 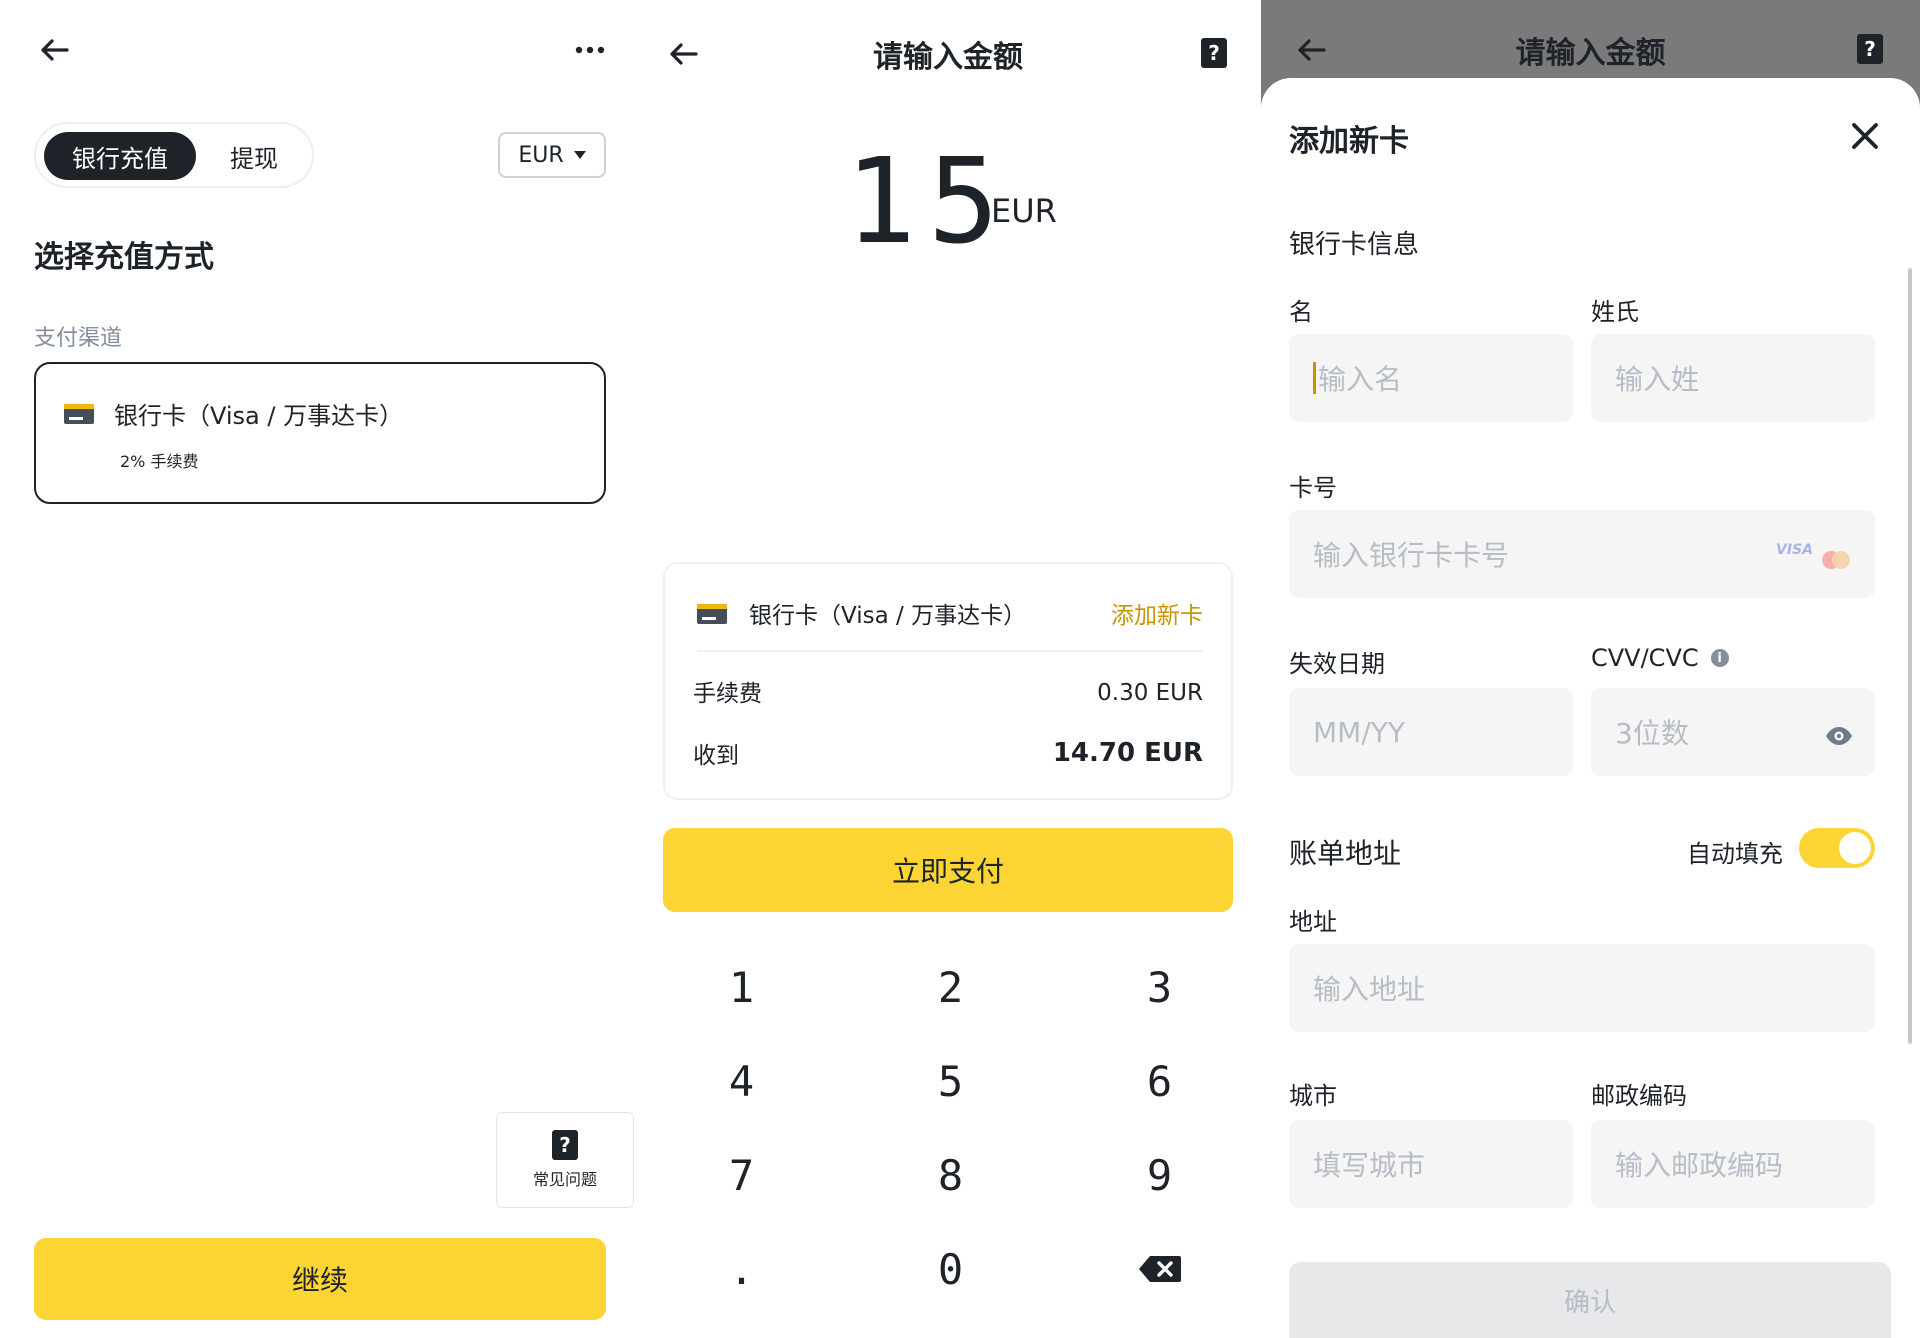 I want to click on divider, so click(x=950, y=651).